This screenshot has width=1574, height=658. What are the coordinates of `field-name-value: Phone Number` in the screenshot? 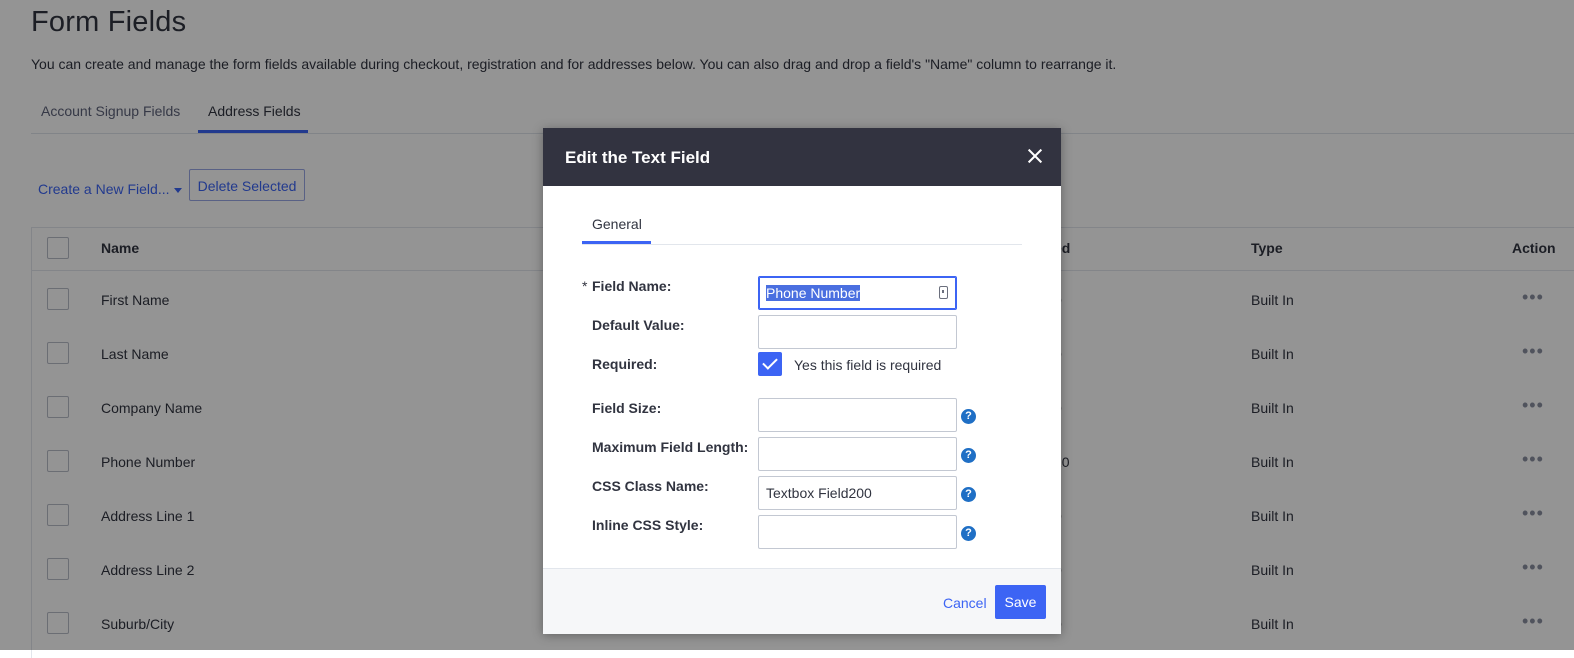 It's located at (813, 293).